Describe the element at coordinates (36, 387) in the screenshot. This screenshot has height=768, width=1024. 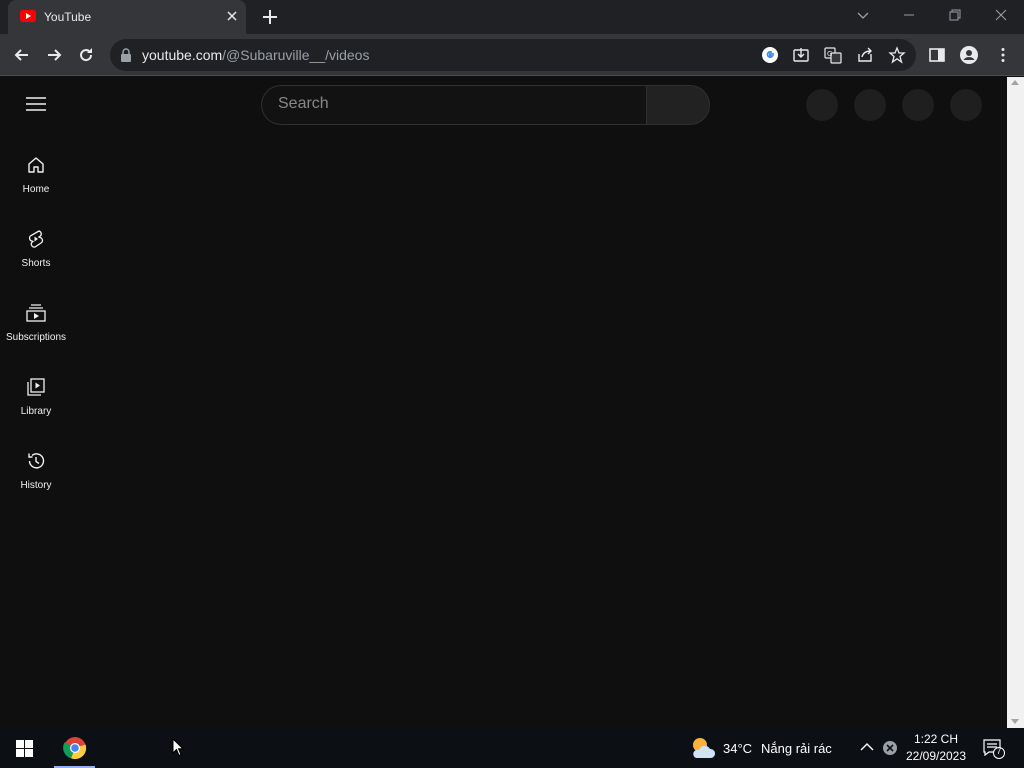
I see `library-icon` at that location.